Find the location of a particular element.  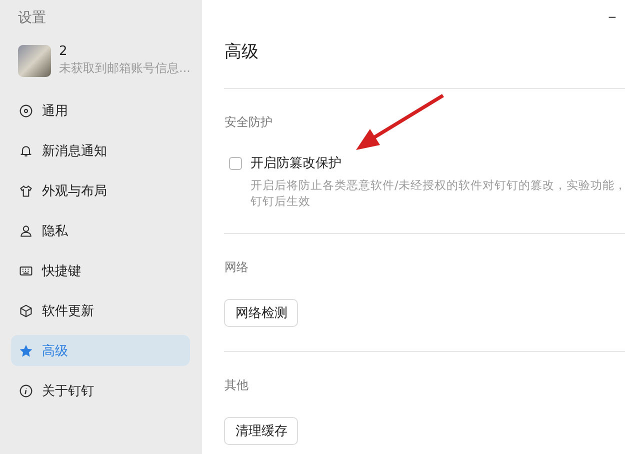

sidebar-item: 隐私 is located at coordinates (100, 230).